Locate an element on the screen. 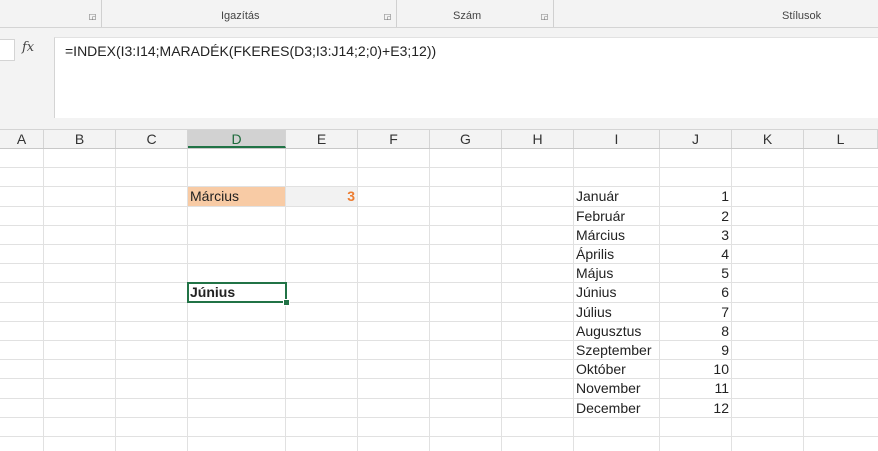 Image resolution: width=878 pixels, height=451 pixels. column-header-k: K is located at coordinates (768, 139).